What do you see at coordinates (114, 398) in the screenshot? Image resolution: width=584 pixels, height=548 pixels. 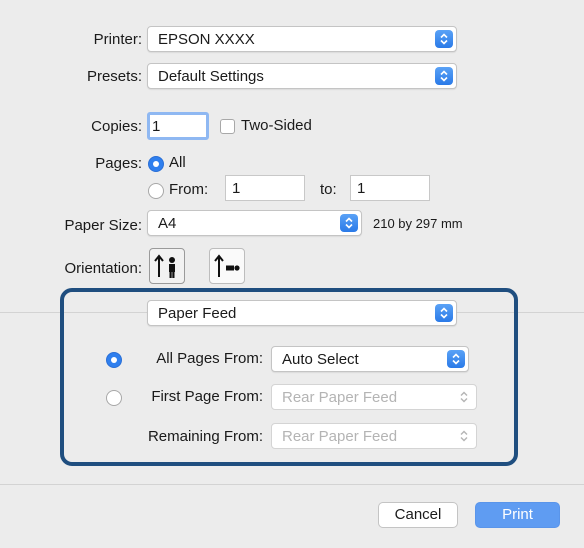 I see `first-page-from-radio` at bounding box center [114, 398].